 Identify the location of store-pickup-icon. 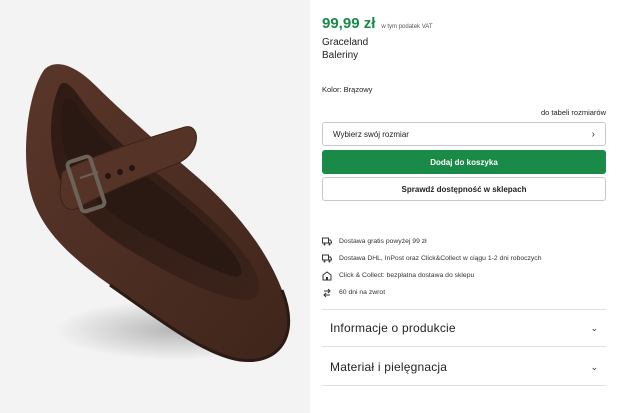
(327, 275).